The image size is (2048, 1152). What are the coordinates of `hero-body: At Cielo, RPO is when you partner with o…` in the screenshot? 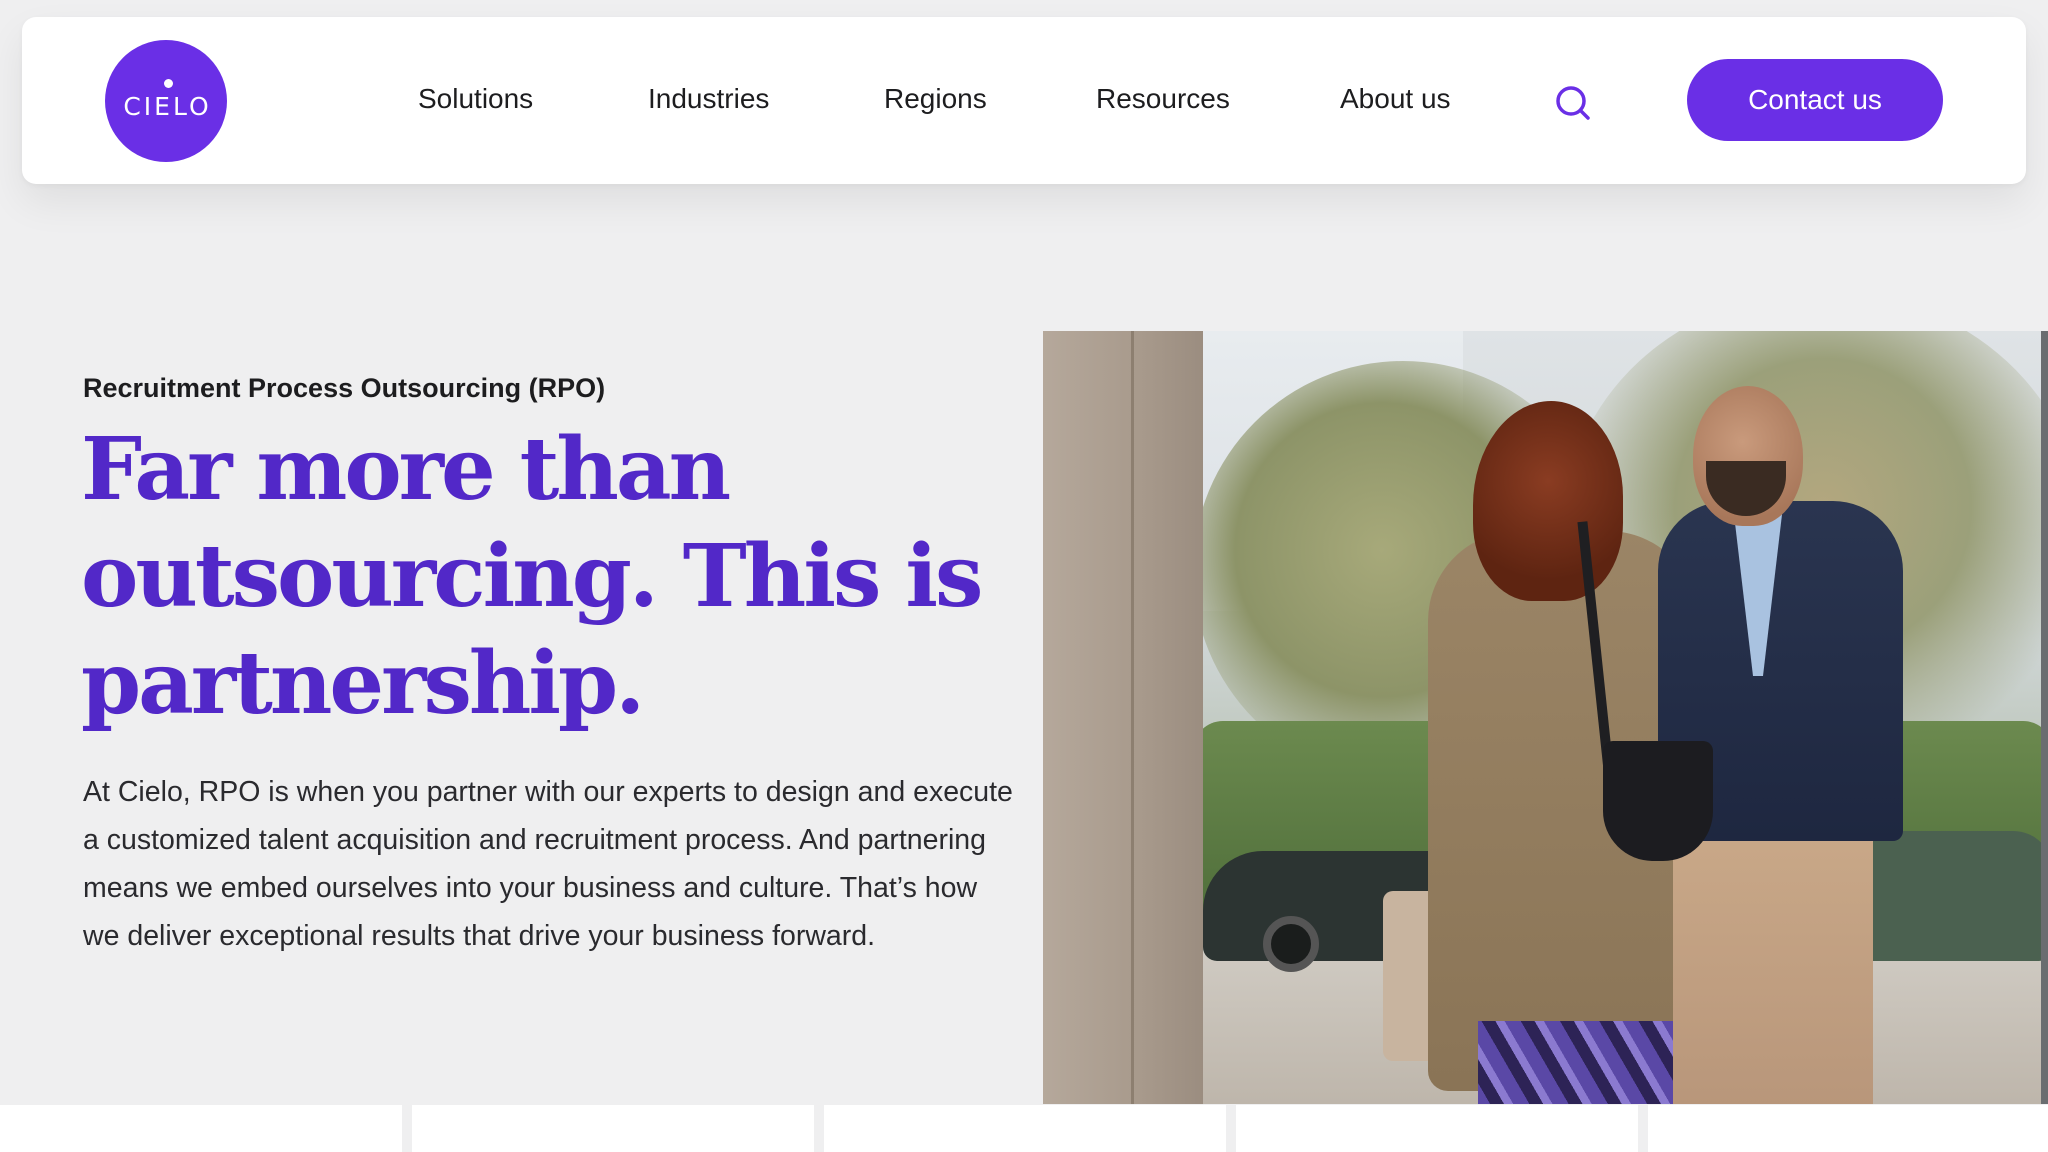 It's located at (548, 864).